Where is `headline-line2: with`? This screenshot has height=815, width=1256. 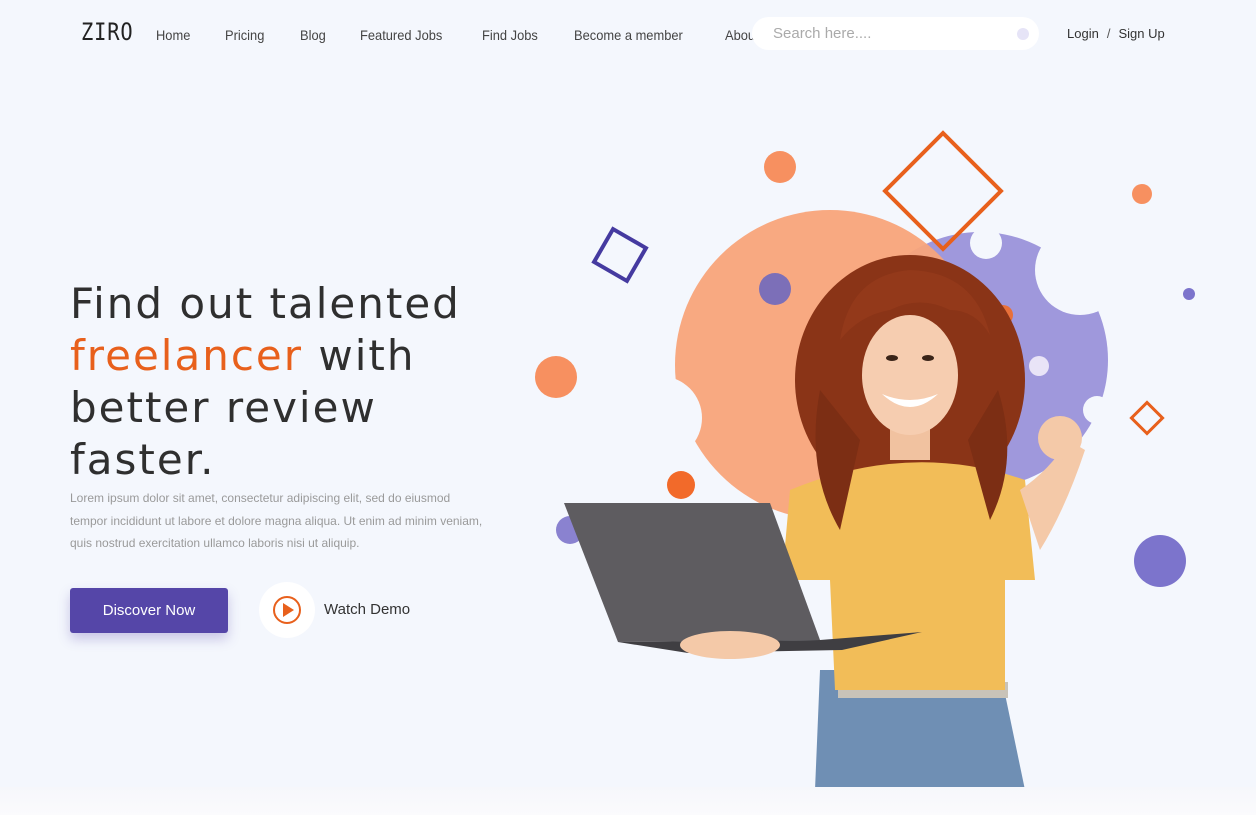 headline-line2: with is located at coordinates (359, 355).